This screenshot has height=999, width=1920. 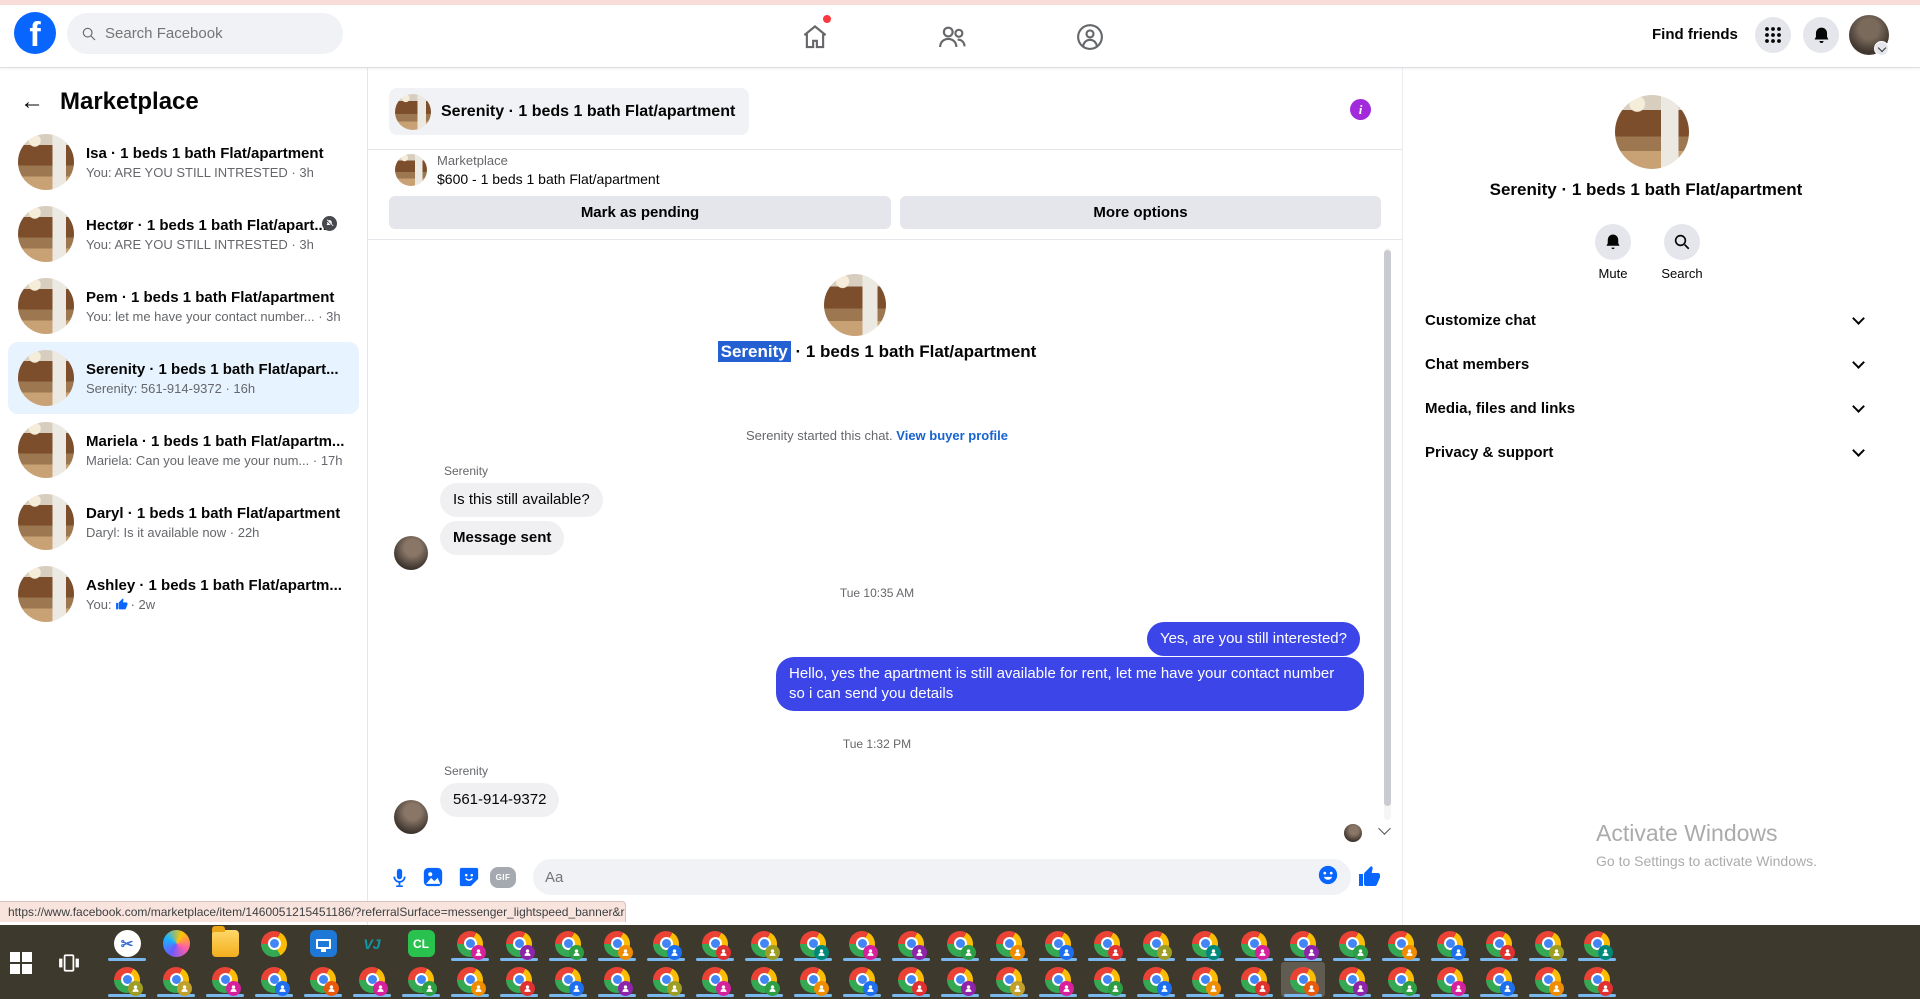 I want to click on facebook-logo-icon: f, so click(x=35, y=33).